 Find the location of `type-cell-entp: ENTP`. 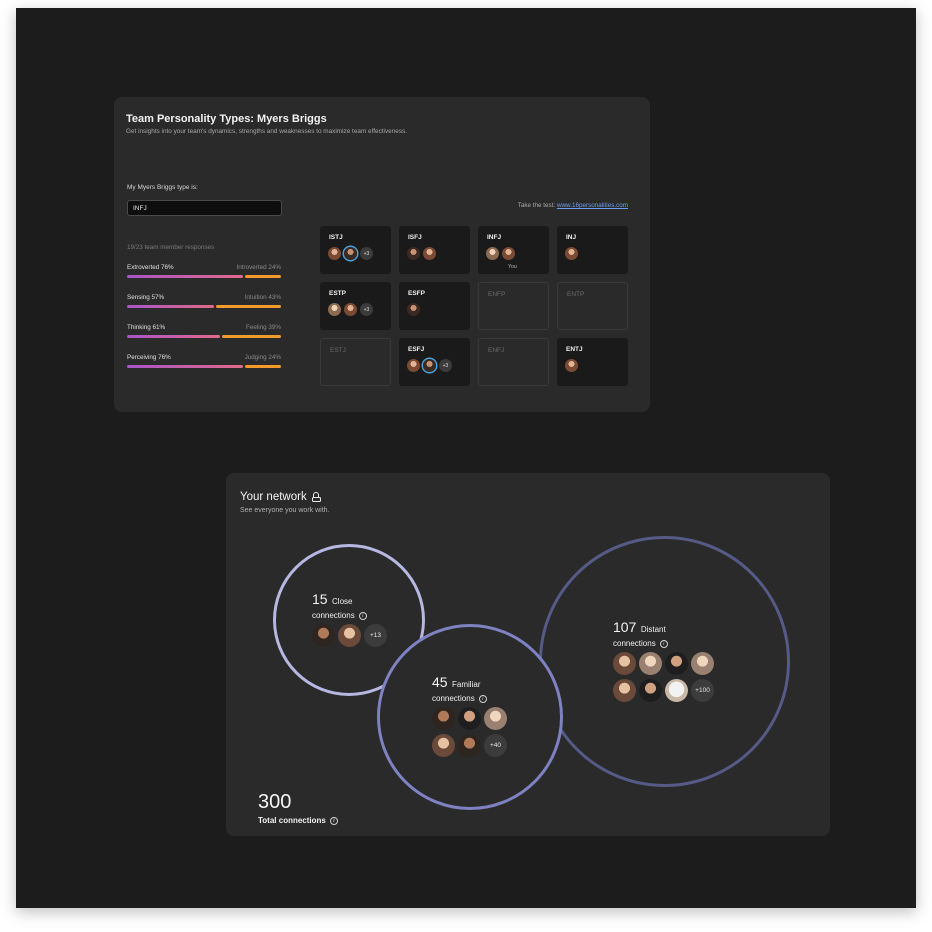

type-cell-entp: ENTP is located at coordinates (592, 306).